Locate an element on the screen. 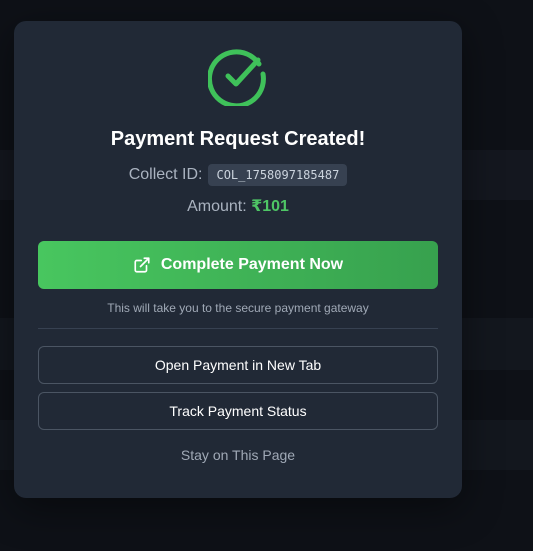 Image resolution: width=533 pixels, height=551 pixels. track-payment-label: Track Payment Status is located at coordinates (238, 411).